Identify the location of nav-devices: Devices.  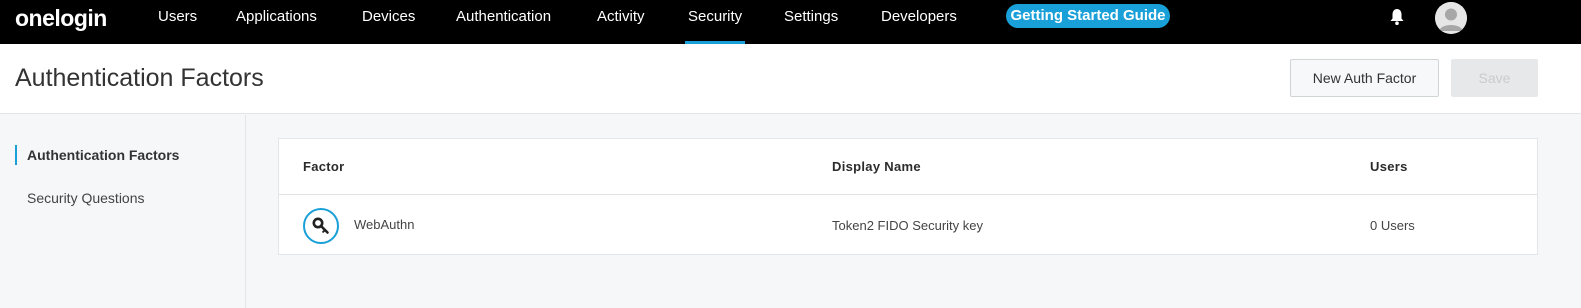
(388, 22).